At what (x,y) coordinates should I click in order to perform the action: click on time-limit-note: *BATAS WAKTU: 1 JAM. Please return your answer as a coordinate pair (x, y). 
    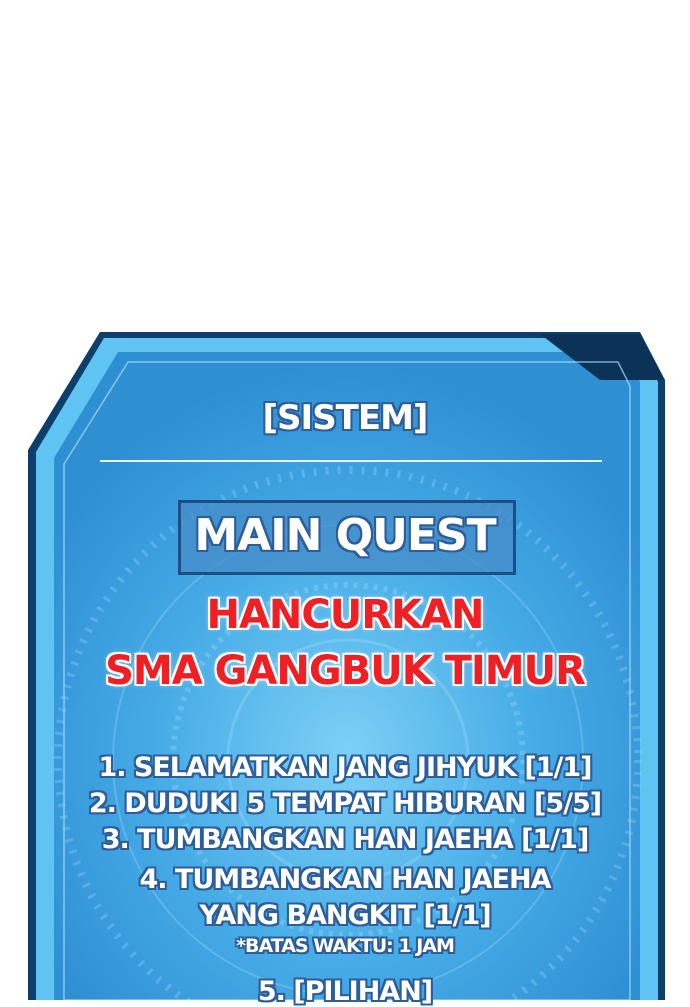
    Looking at the image, I should click on (345, 946).